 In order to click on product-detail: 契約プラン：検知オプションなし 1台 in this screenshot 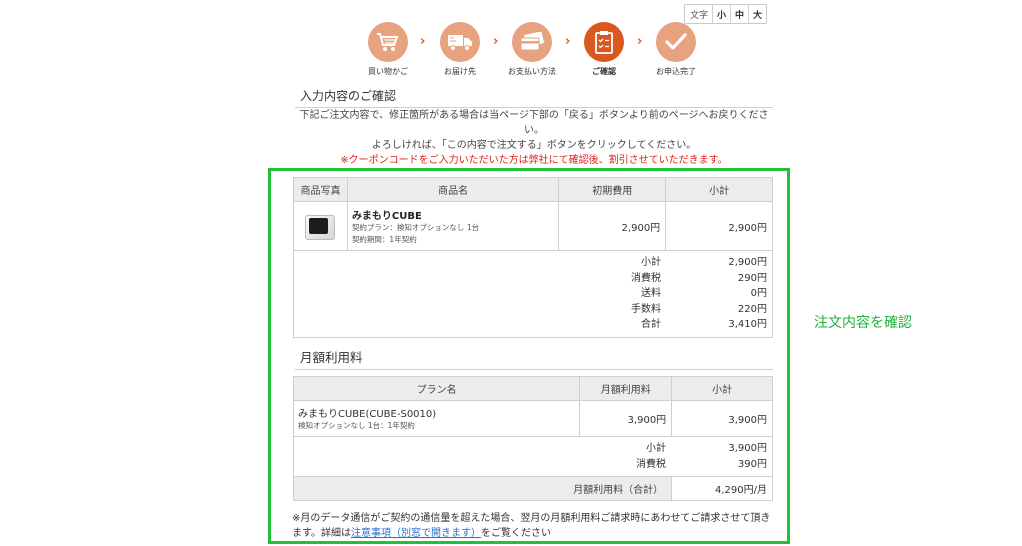, I will do `click(415, 227)`.